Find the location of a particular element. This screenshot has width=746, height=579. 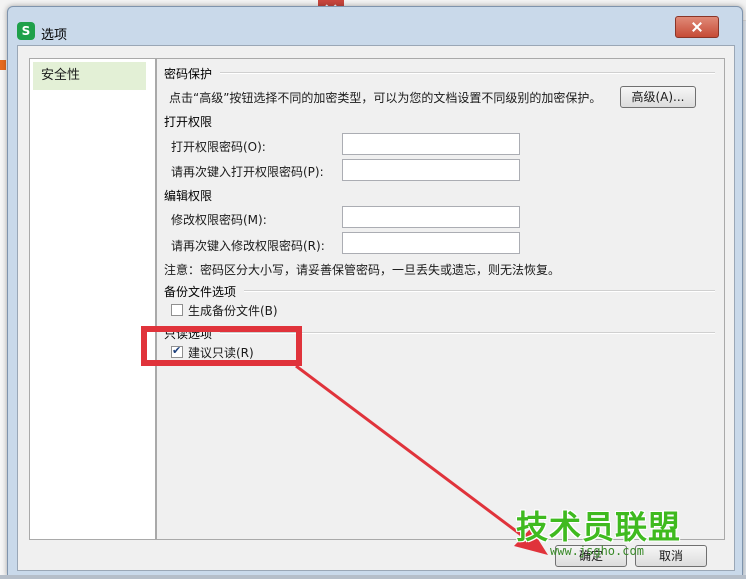

open-password-label: 打开权限密码(O): is located at coordinates (218, 147).